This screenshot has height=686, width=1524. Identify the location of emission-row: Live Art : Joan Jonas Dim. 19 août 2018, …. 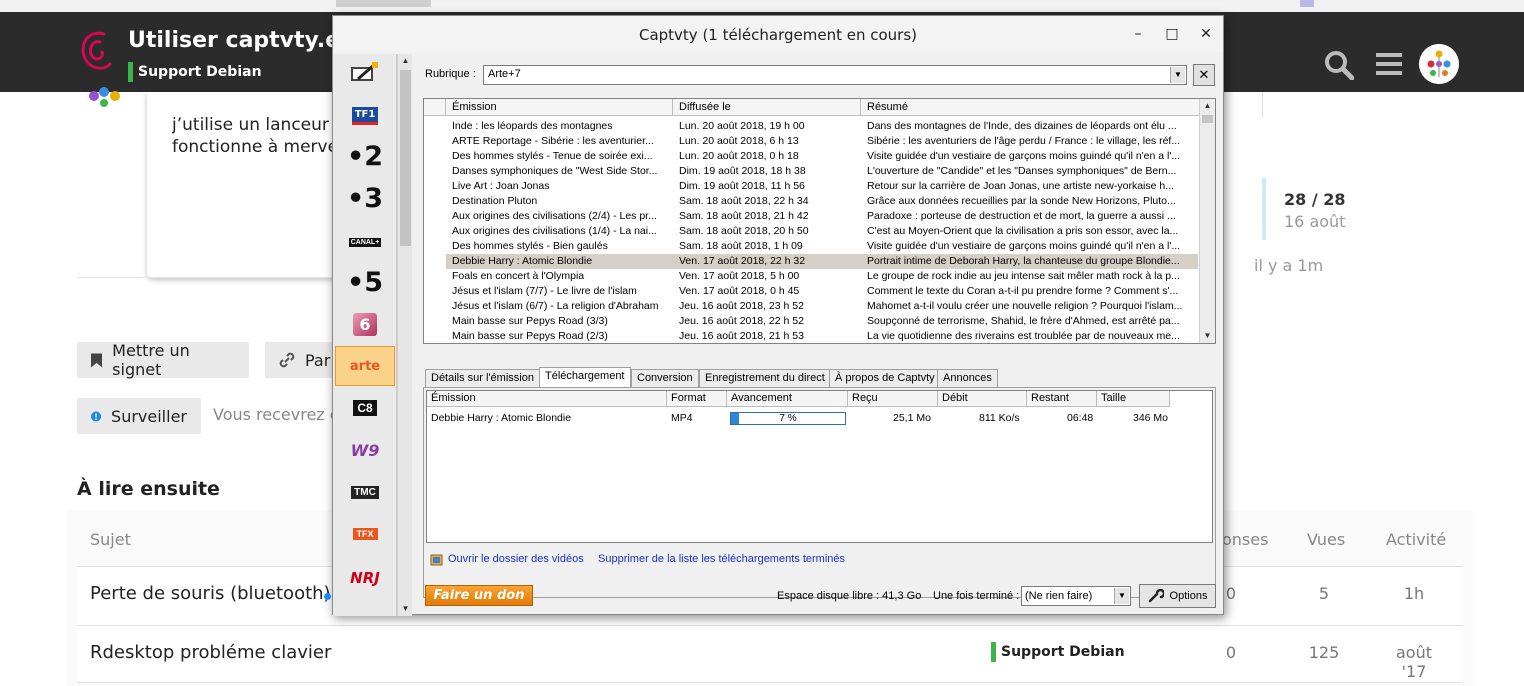
(822, 186).